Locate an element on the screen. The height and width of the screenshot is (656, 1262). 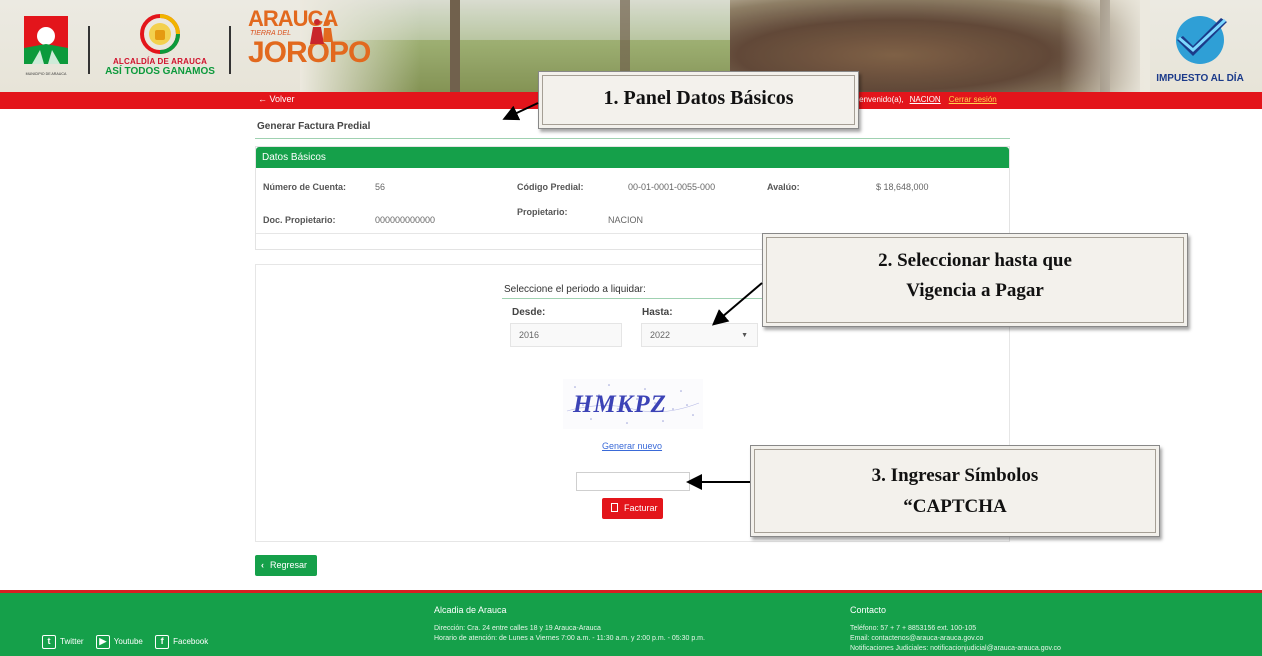
user-name-link: NACION is located at coordinates (925, 99).